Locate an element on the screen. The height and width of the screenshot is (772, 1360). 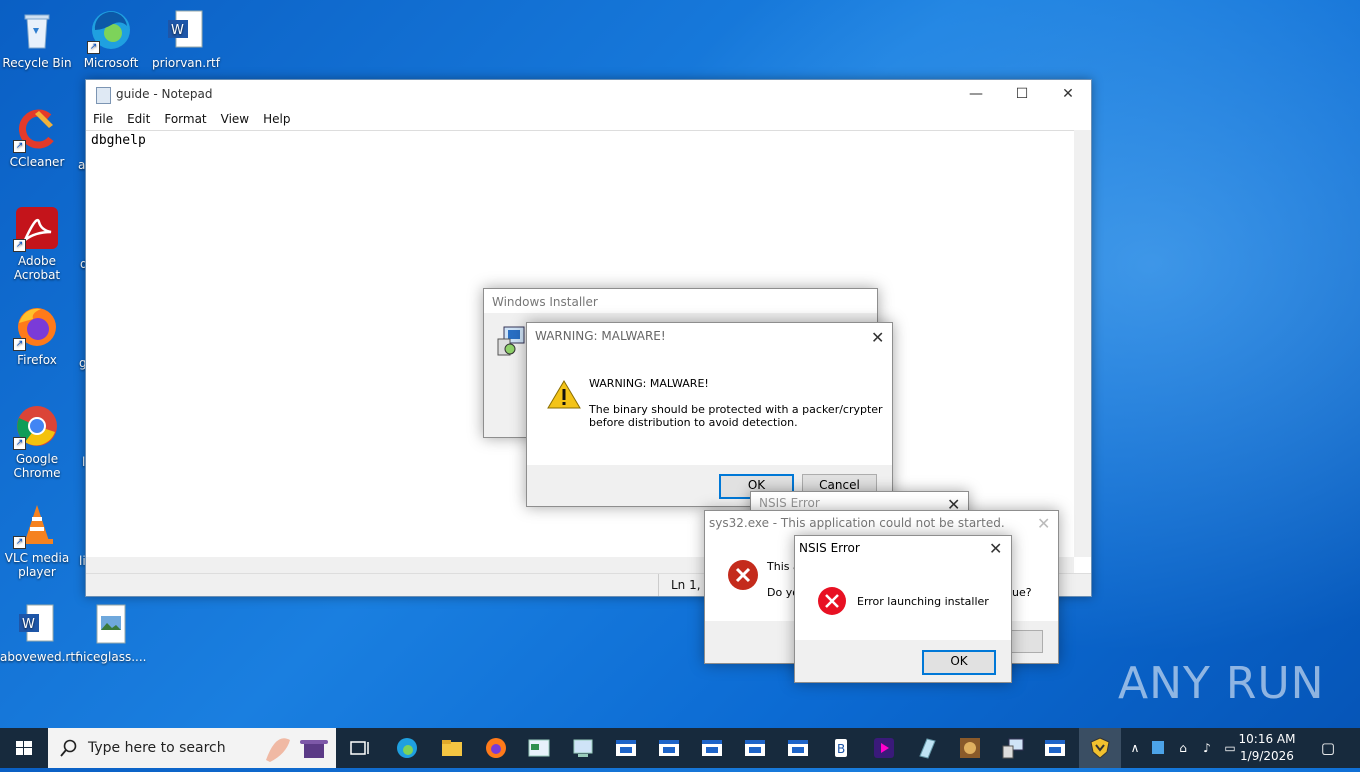
media-app-icon is located at coordinates (884, 748).